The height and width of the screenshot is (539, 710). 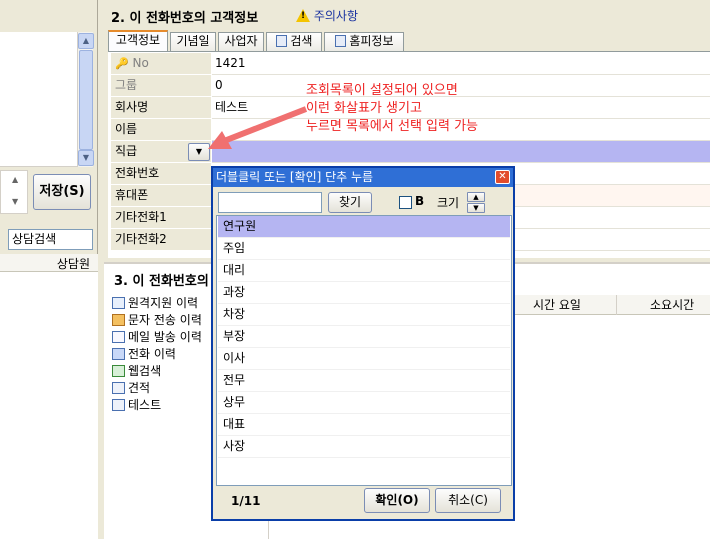 I want to click on phone-icon, so click(x=118, y=354).